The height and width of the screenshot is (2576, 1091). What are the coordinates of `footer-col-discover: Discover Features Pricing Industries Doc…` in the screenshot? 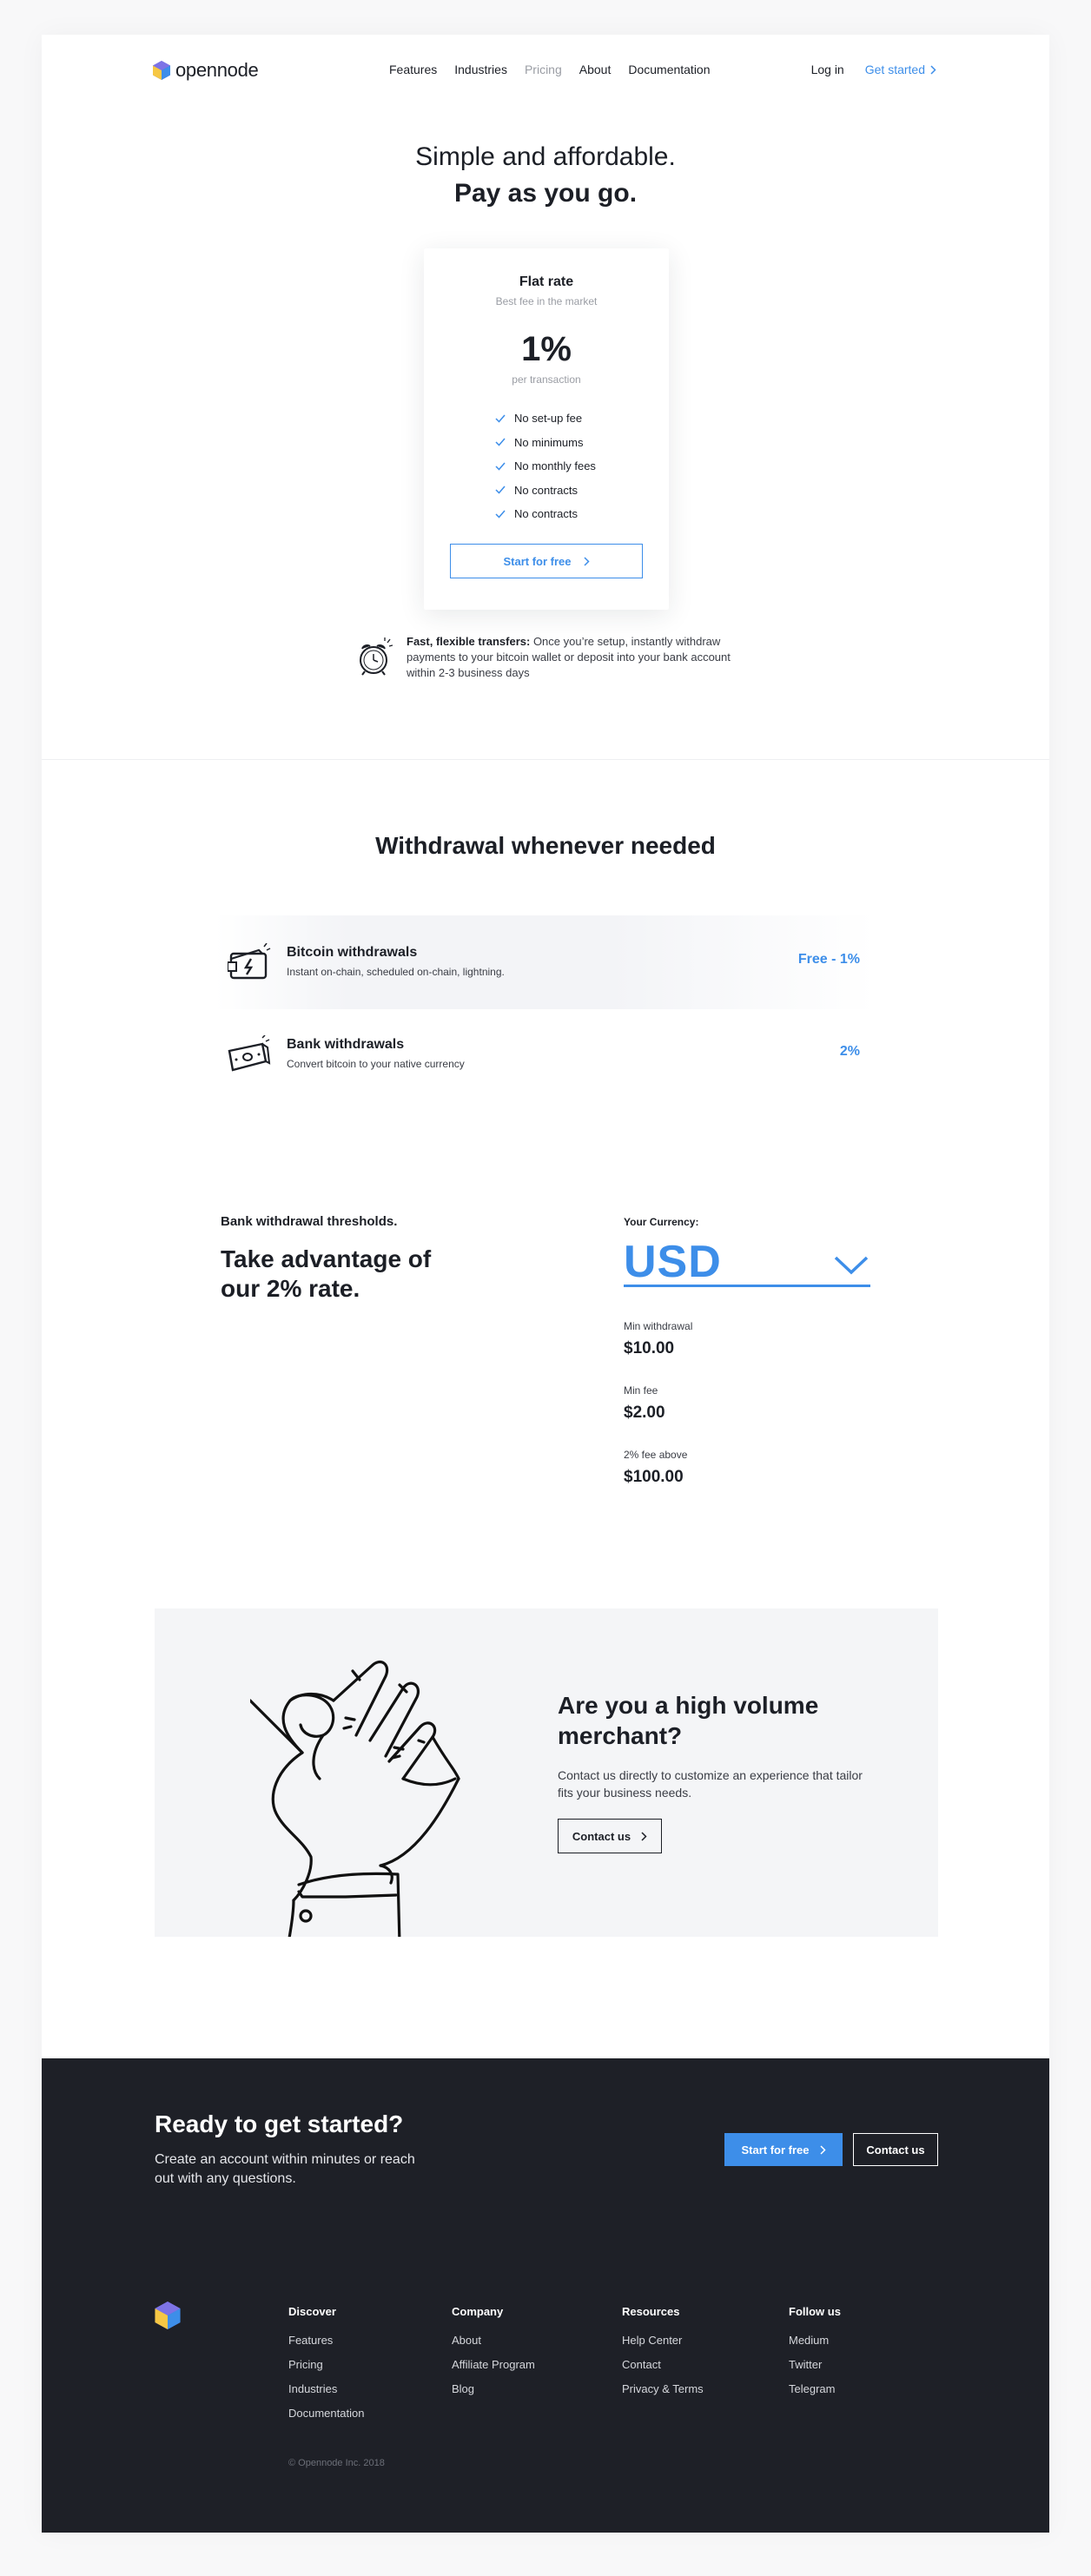 It's located at (326, 2368).